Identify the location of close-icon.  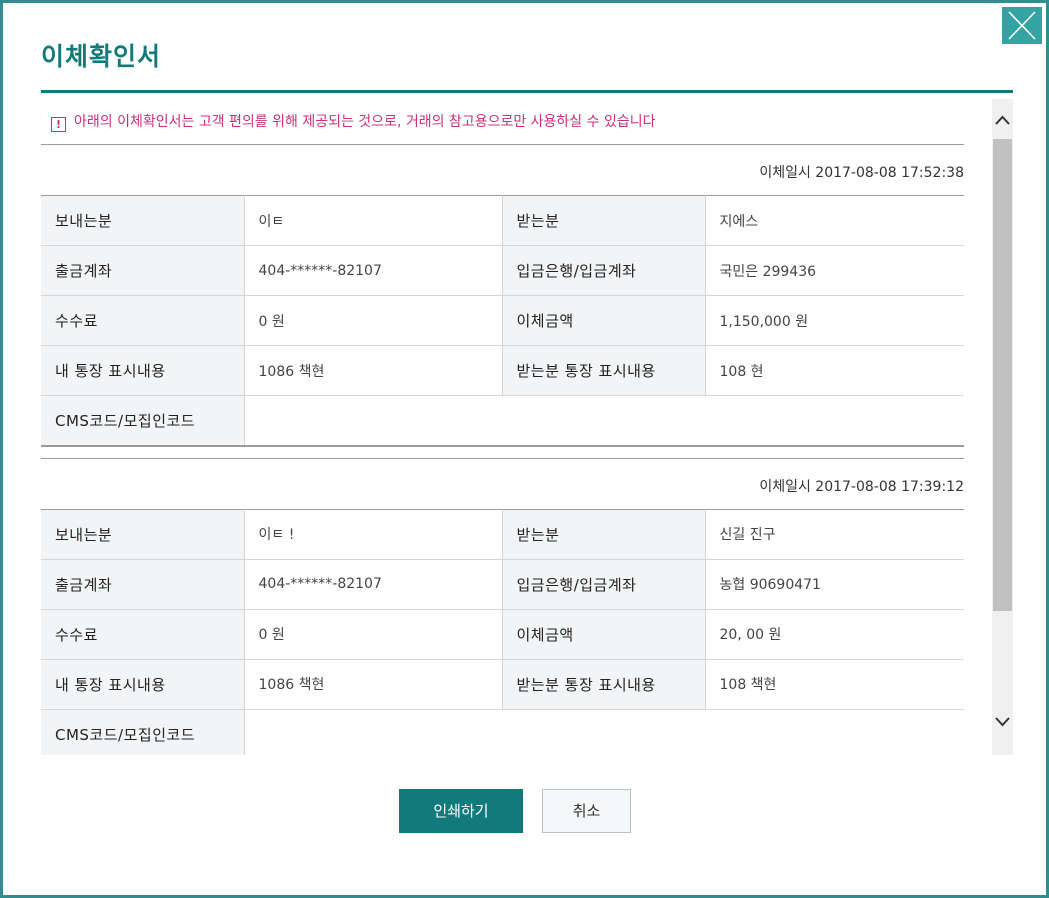
(1022, 25).